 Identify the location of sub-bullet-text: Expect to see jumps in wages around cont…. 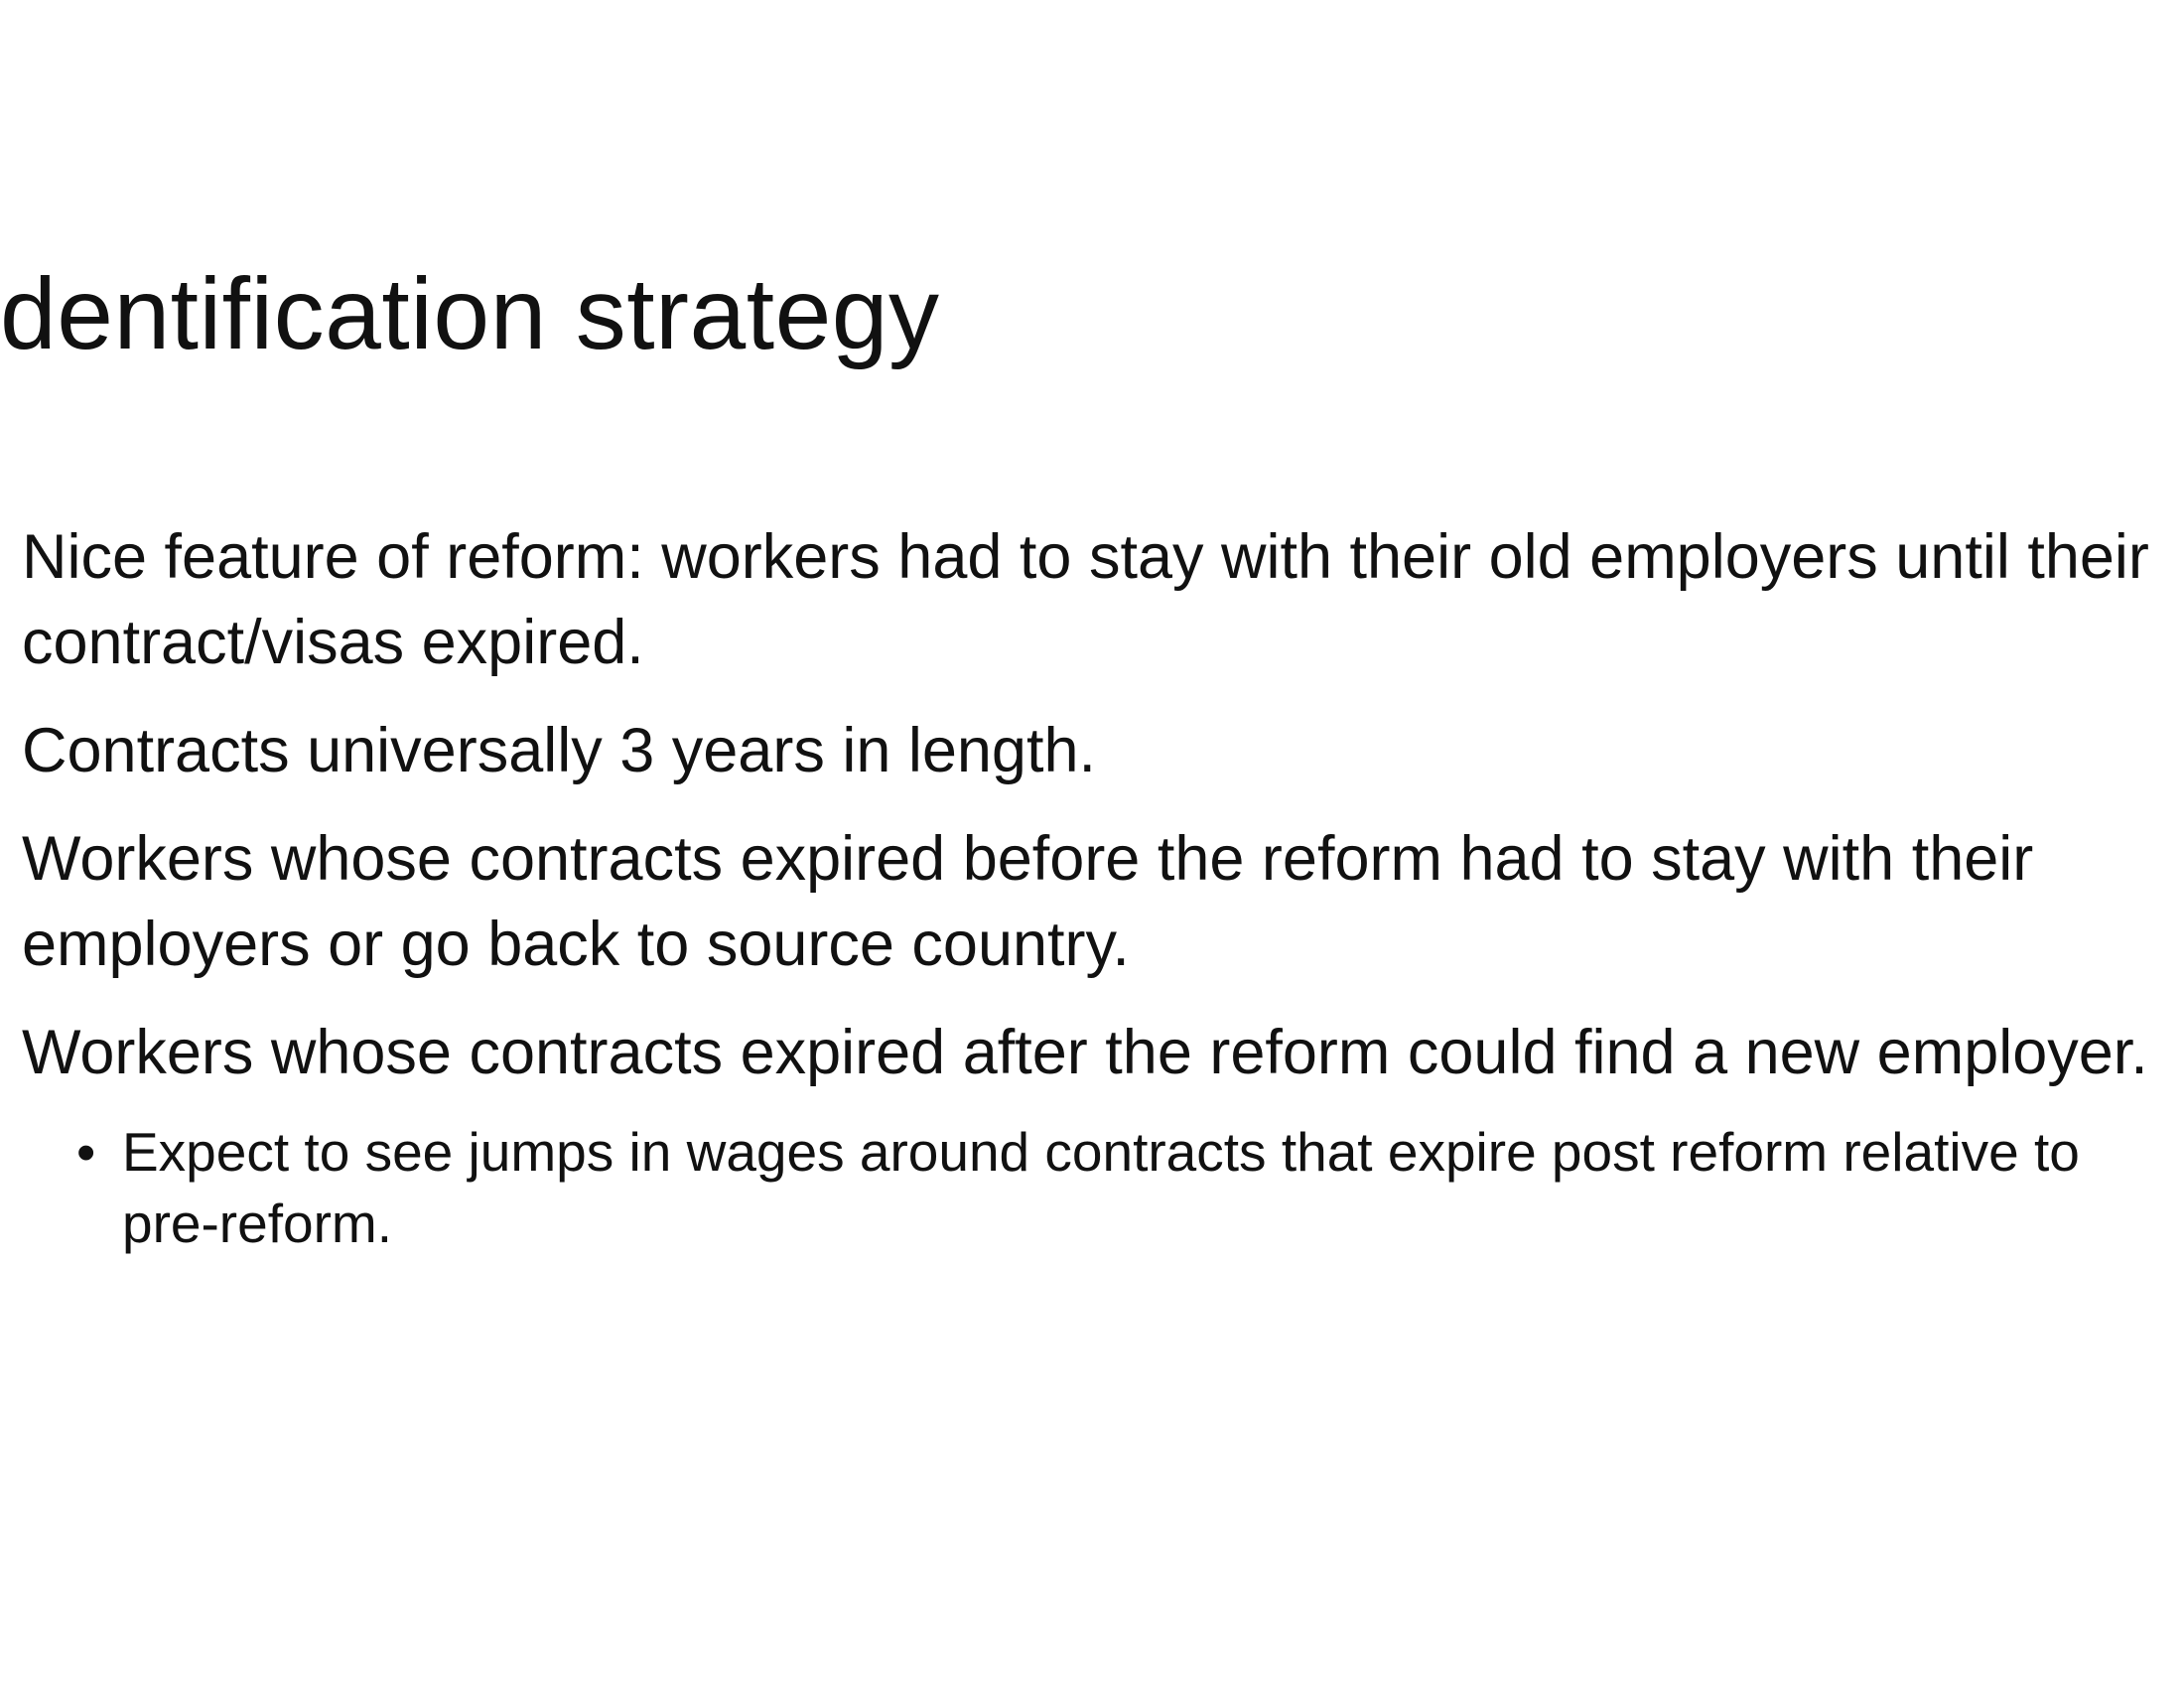
(1101, 1187).